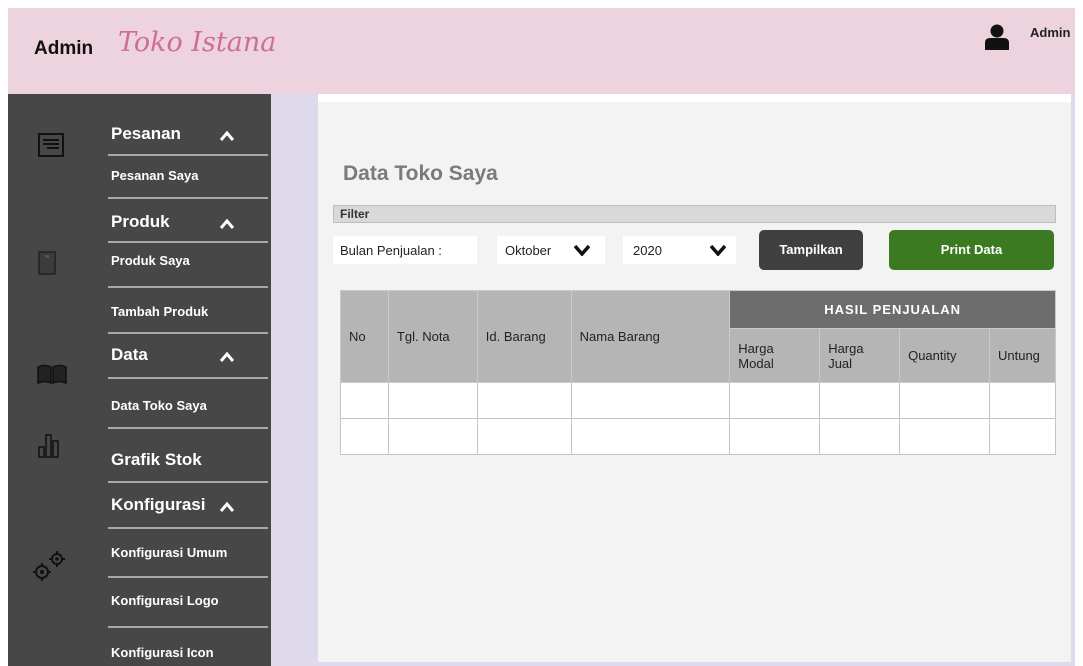  I want to click on month-filter-label-text: Bulan Penjualan :, so click(391, 250).